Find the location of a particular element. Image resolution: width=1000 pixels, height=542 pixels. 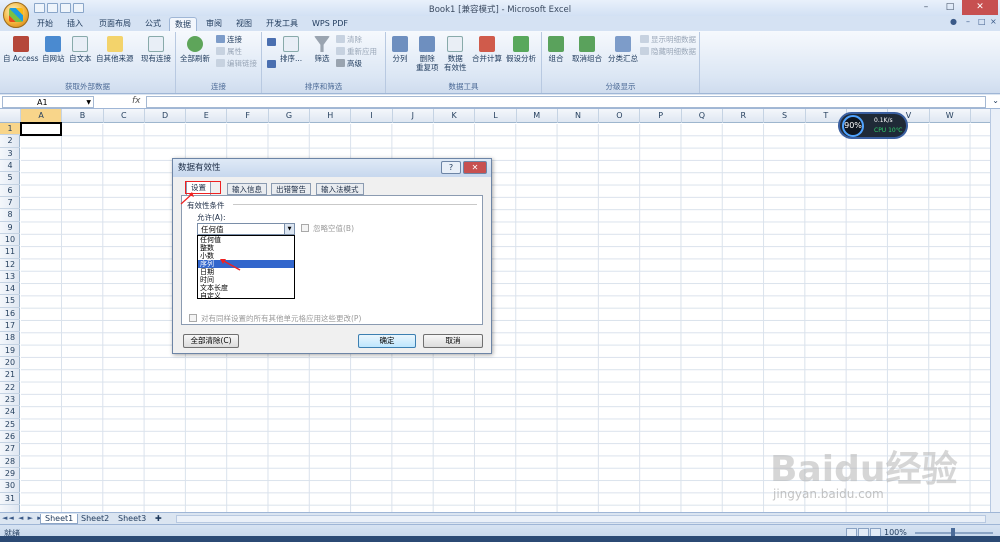

row-header: 25 is located at coordinates (10, 425).